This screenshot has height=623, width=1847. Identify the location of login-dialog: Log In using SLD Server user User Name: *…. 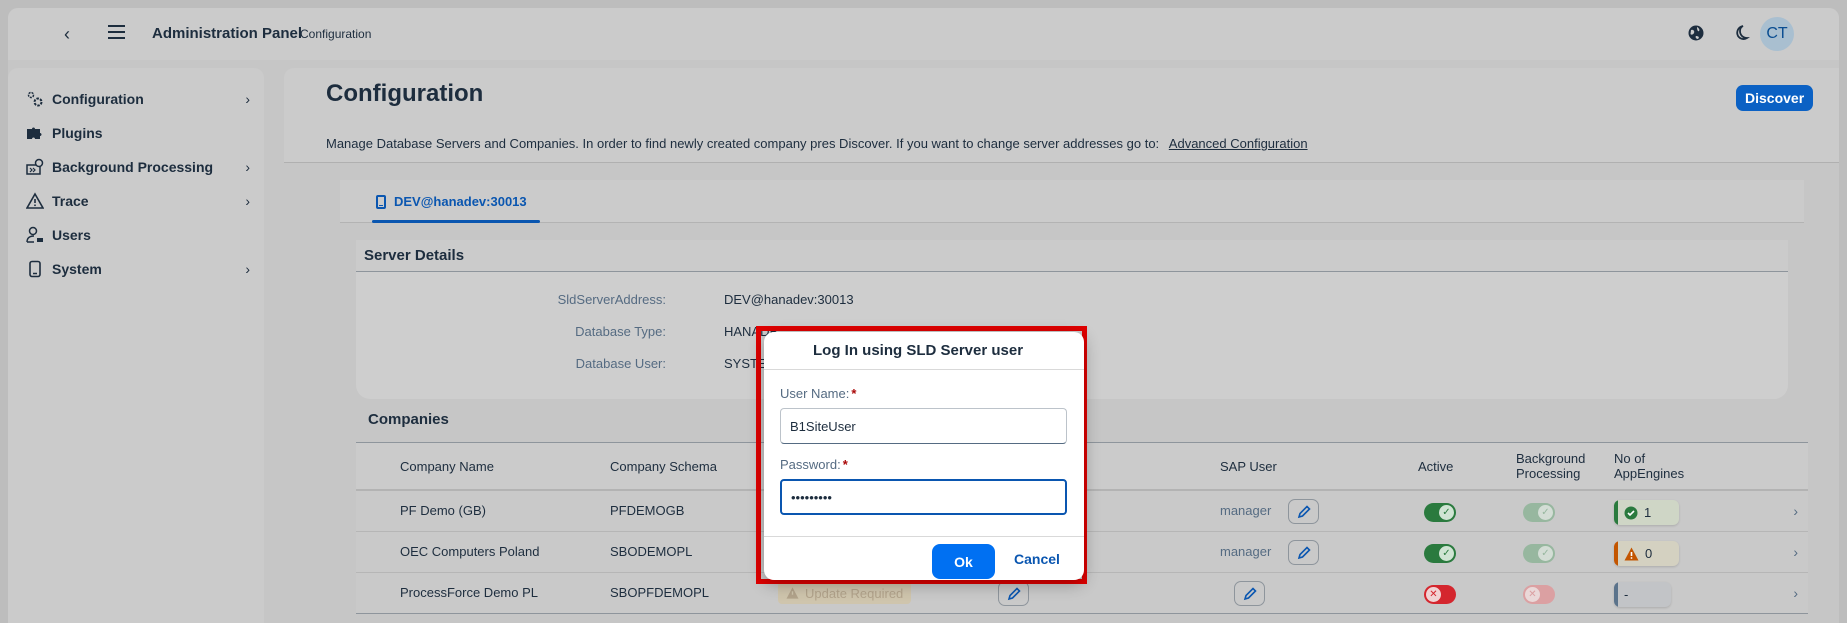
(924, 456).